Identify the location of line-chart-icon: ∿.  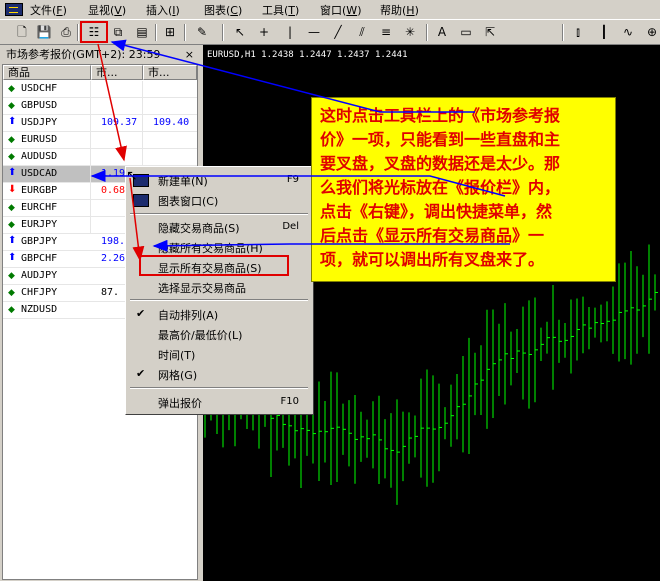
(628, 32).